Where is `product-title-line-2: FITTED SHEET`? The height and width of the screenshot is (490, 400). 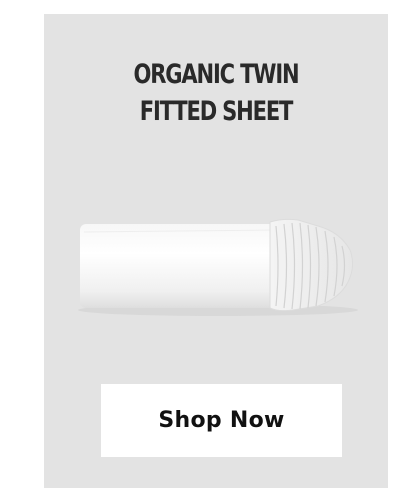
product-title-line-2: FITTED SHEET is located at coordinates (216, 111).